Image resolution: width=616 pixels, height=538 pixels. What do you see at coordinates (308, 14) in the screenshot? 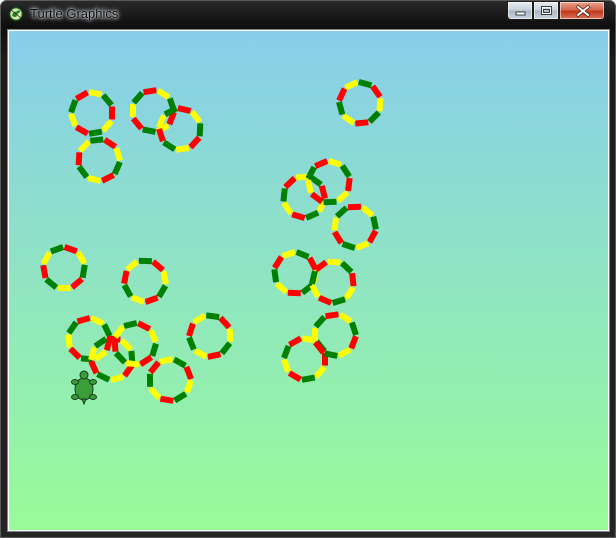
I see `title-bar: Turtle Graphics` at bounding box center [308, 14].